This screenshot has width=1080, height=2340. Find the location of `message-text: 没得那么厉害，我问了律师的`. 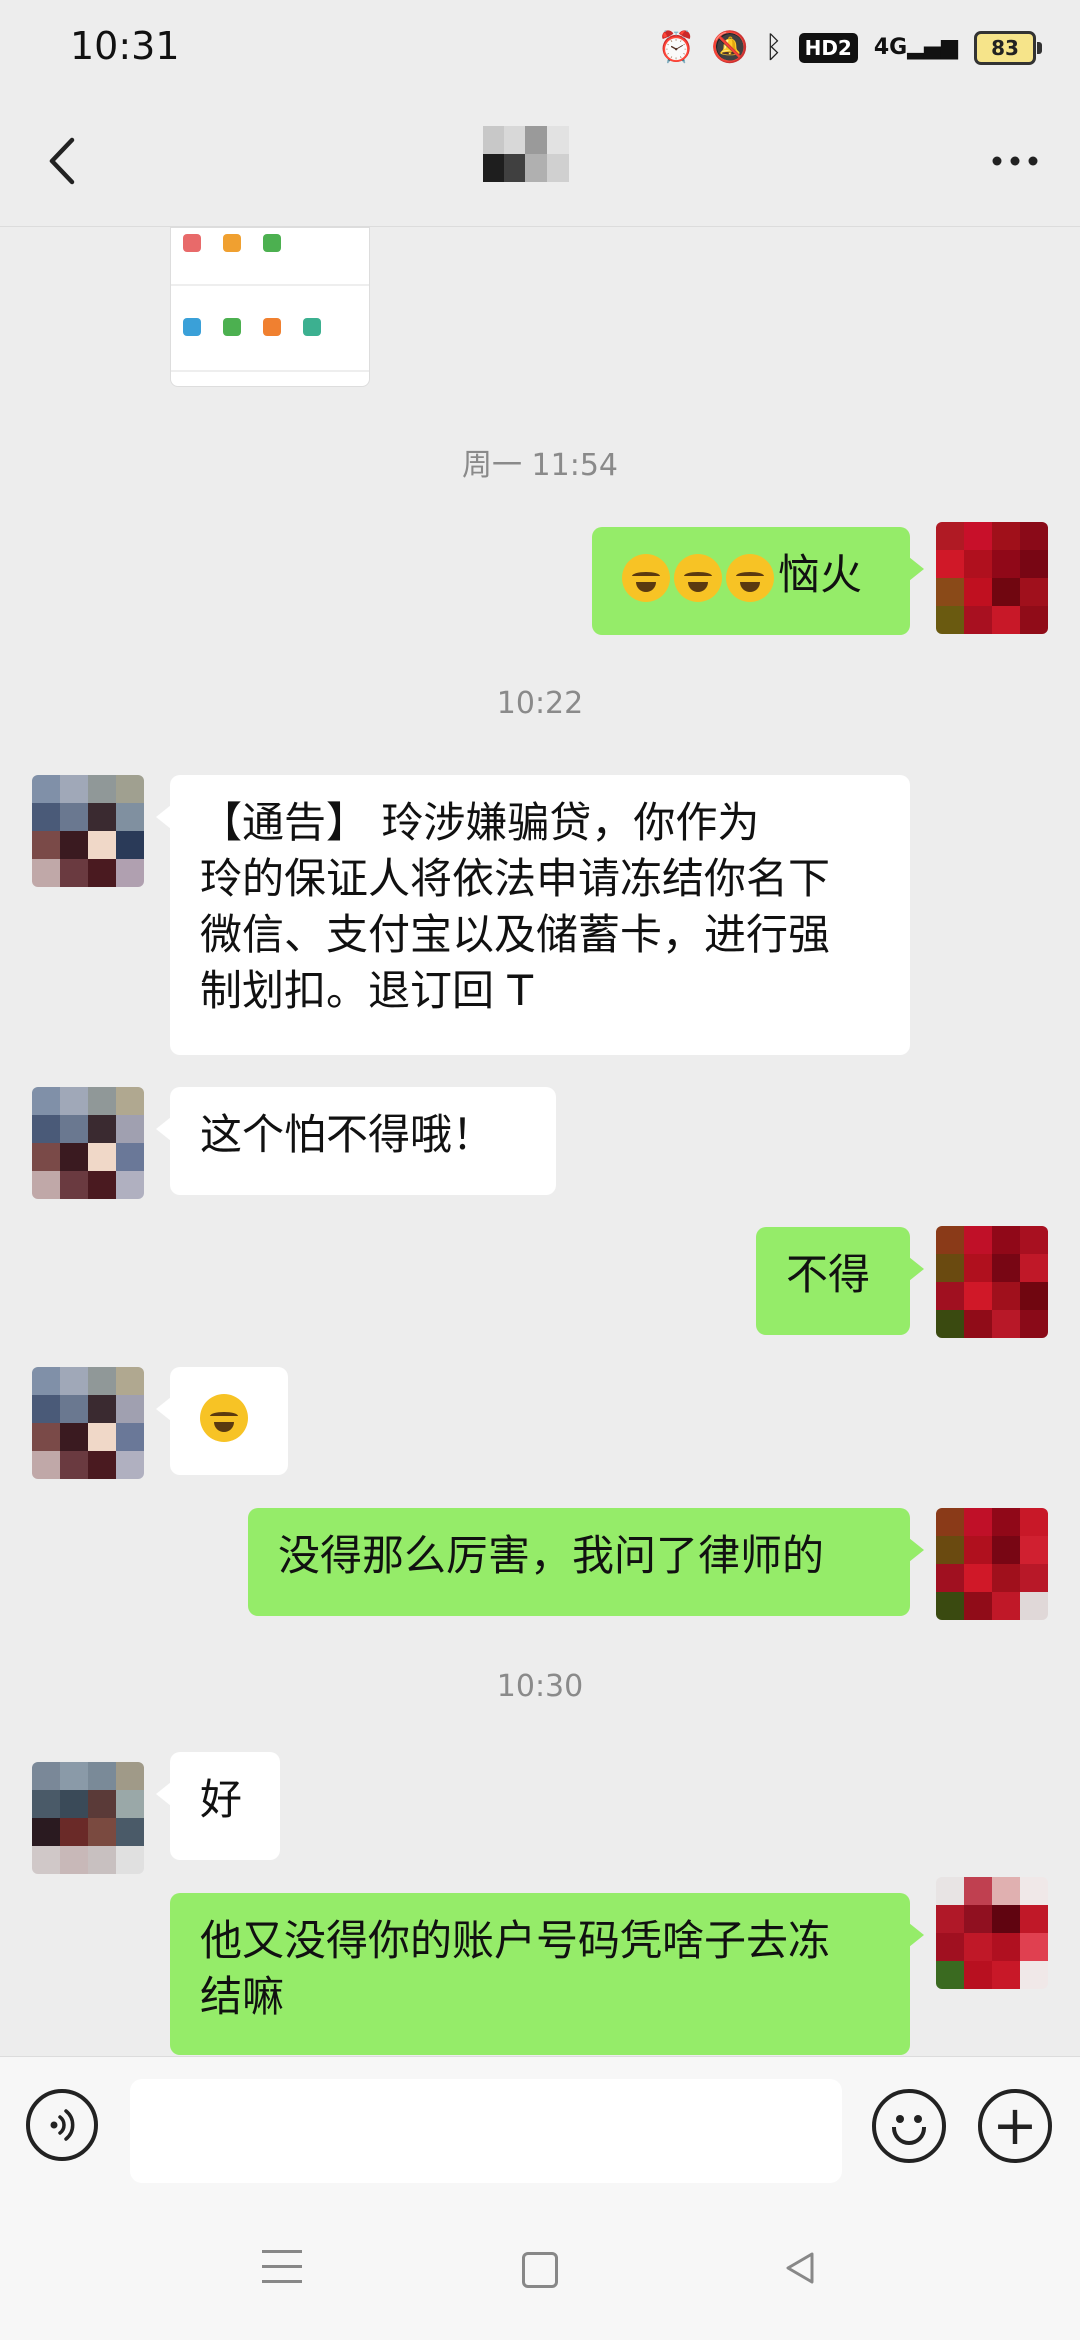

message-text: 没得那么厉害，我问了律师的 is located at coordinates (551, 1555).